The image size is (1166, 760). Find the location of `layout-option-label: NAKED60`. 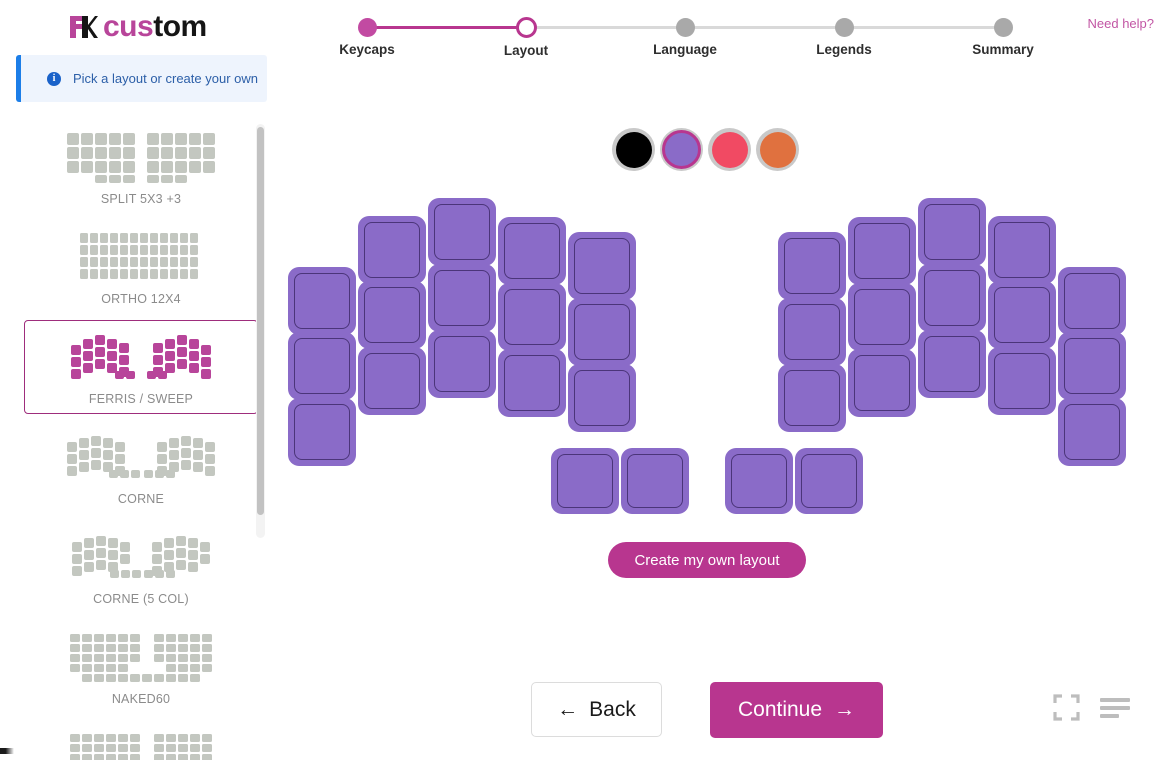

layout-option-label: NAKED60 is located at coordinates (141, 699).